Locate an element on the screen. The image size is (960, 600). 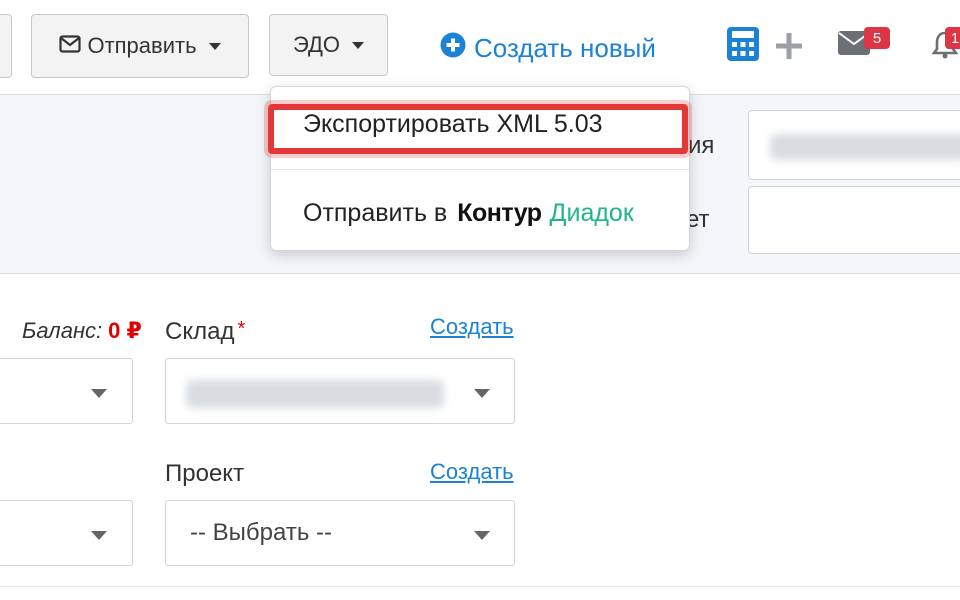
toolbar-button-partial is located at coordinates (6, 46).